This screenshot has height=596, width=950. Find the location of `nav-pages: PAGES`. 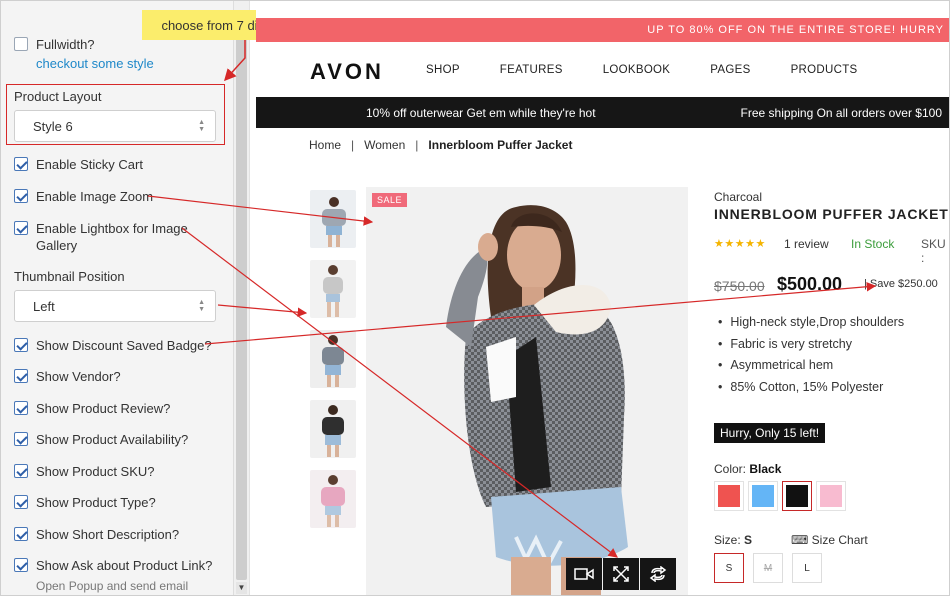

nav-pages: PAGES is located at coordinates (730, 70).